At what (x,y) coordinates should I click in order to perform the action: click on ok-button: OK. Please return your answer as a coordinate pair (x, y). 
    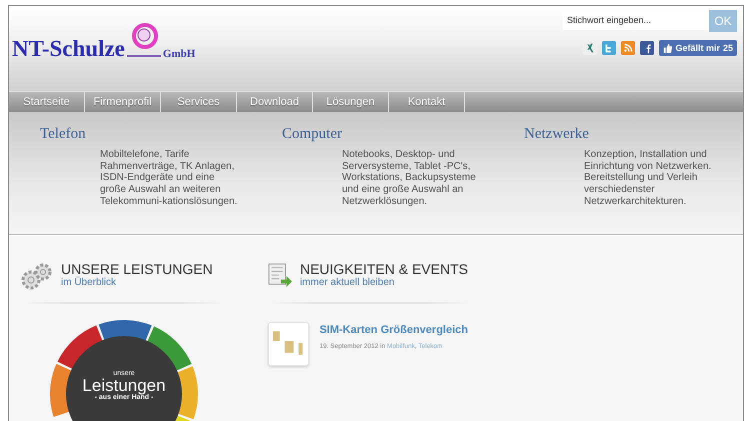
    Looking at the image, I should click on (723, 21).